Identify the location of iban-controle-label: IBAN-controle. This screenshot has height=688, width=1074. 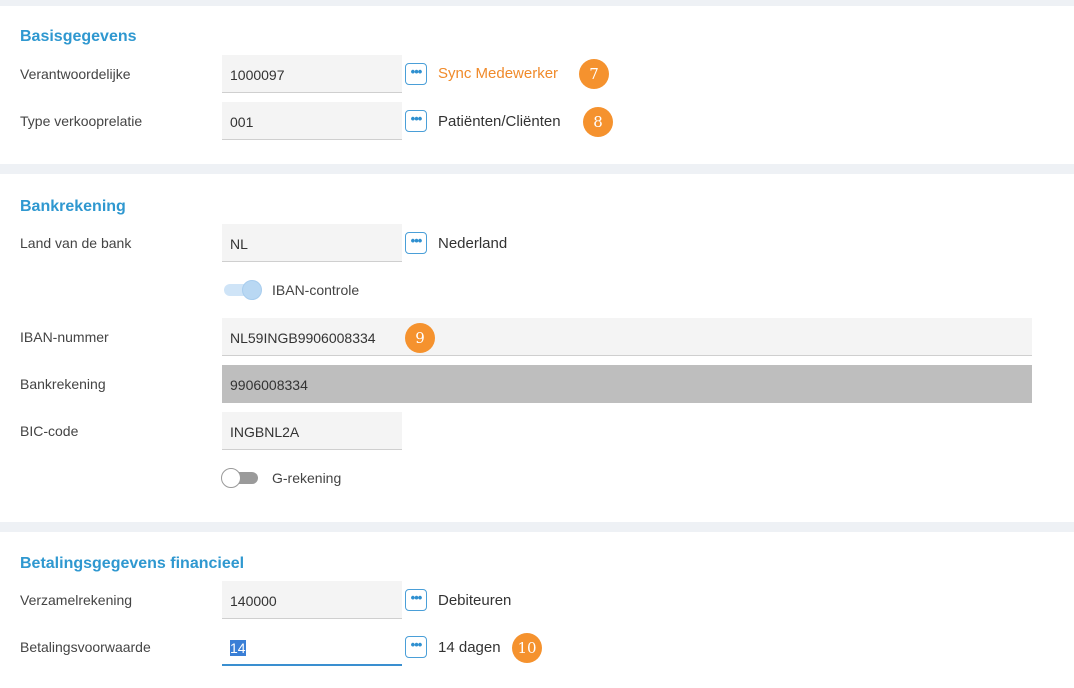
(316, 290).